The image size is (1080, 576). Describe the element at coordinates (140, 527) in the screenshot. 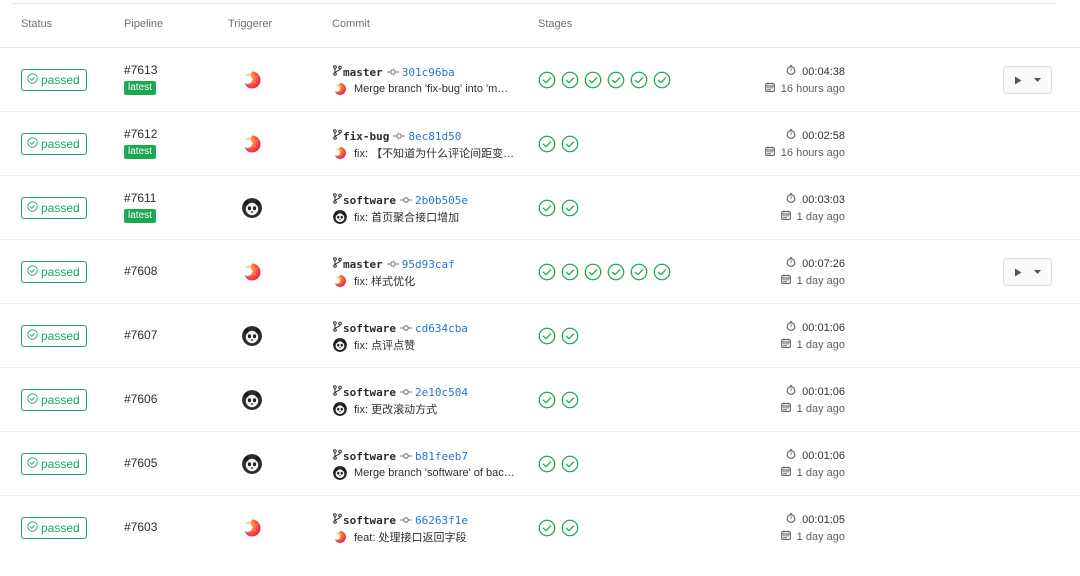

I see `pipeline-id-link: #7603` at that location.